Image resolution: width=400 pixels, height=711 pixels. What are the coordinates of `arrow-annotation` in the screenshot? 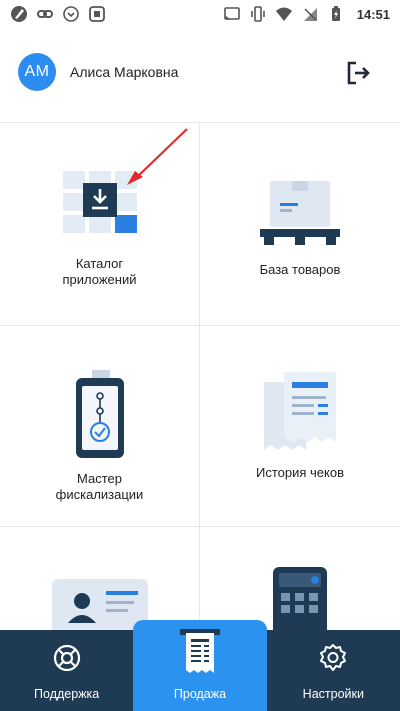 It's located at (157, 156).